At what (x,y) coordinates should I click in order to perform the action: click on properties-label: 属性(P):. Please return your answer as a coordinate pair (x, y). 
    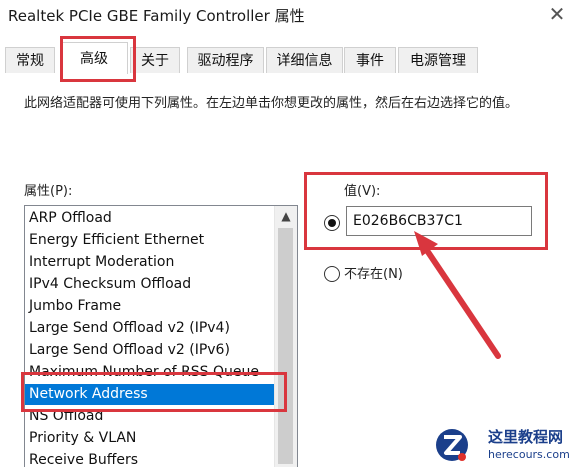
    Looking at the image, I should click on (48, 191).